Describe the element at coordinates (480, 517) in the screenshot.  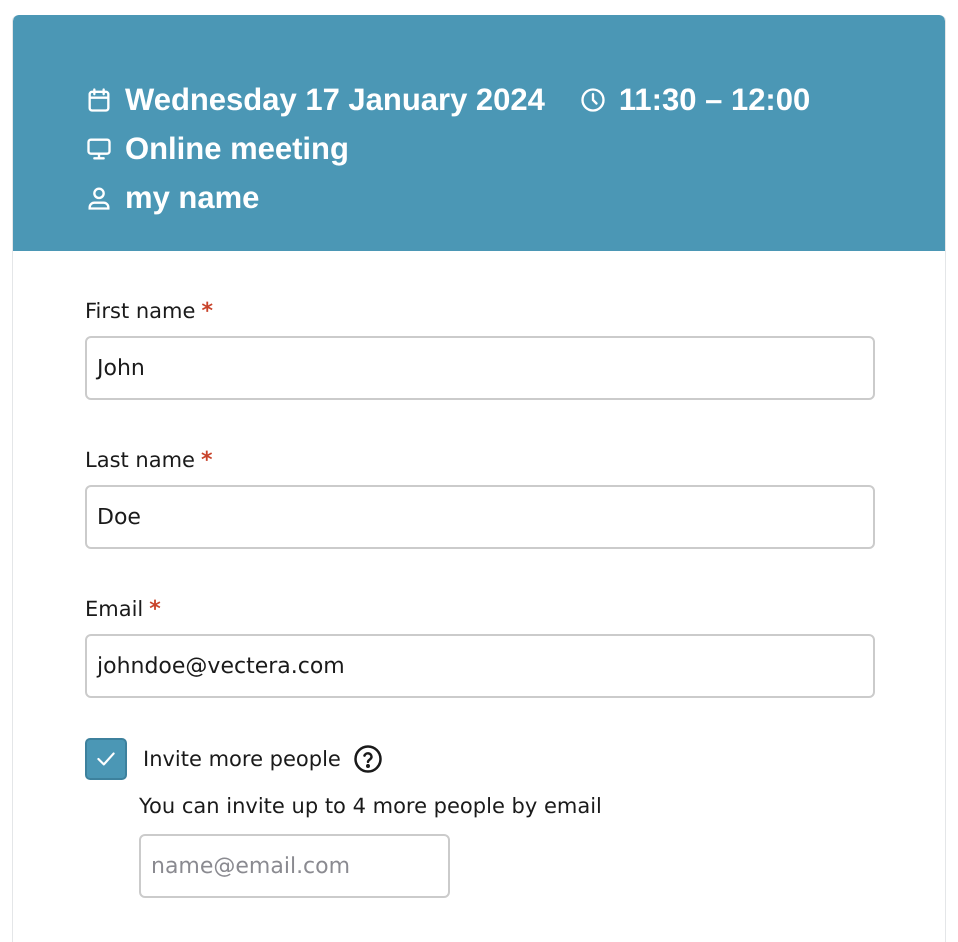
I see `input-field: Doe` at that location.